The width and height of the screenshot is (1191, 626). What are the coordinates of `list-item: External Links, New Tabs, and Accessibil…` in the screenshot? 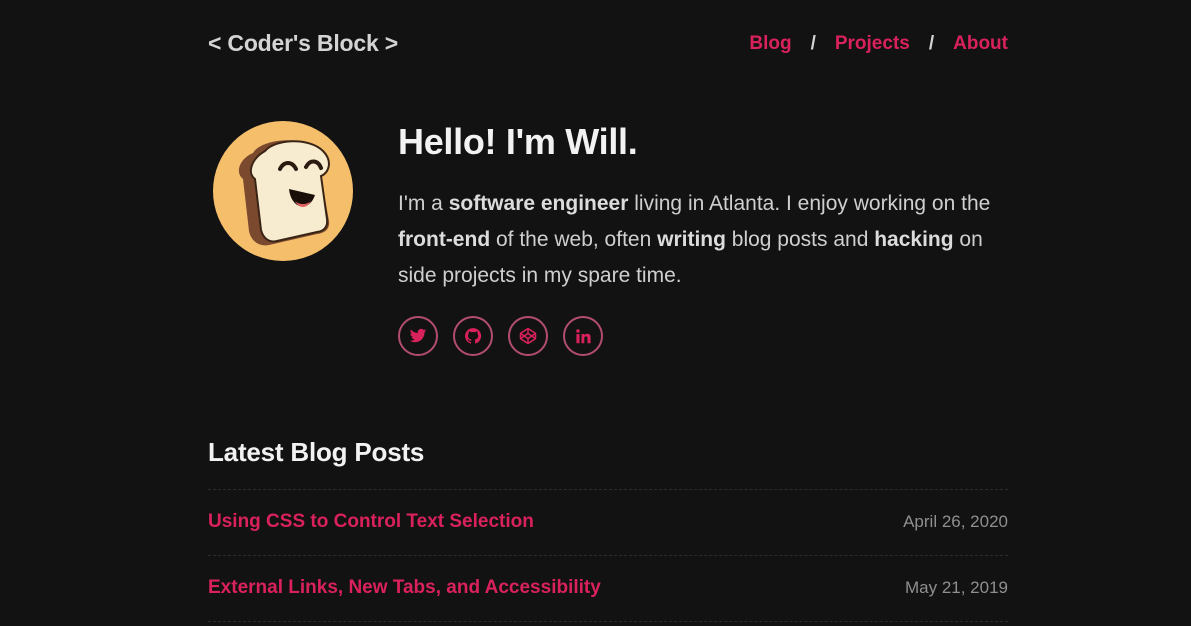 It's located at (608, 589).